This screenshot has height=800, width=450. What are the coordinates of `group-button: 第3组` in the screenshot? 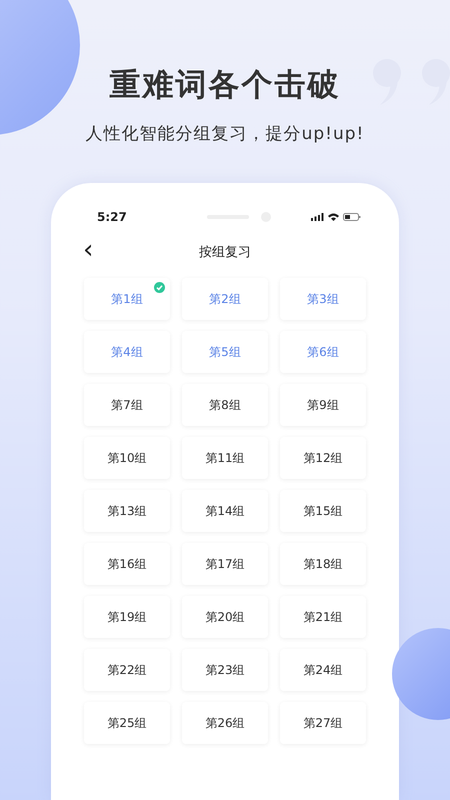 It's located at (323, 299).